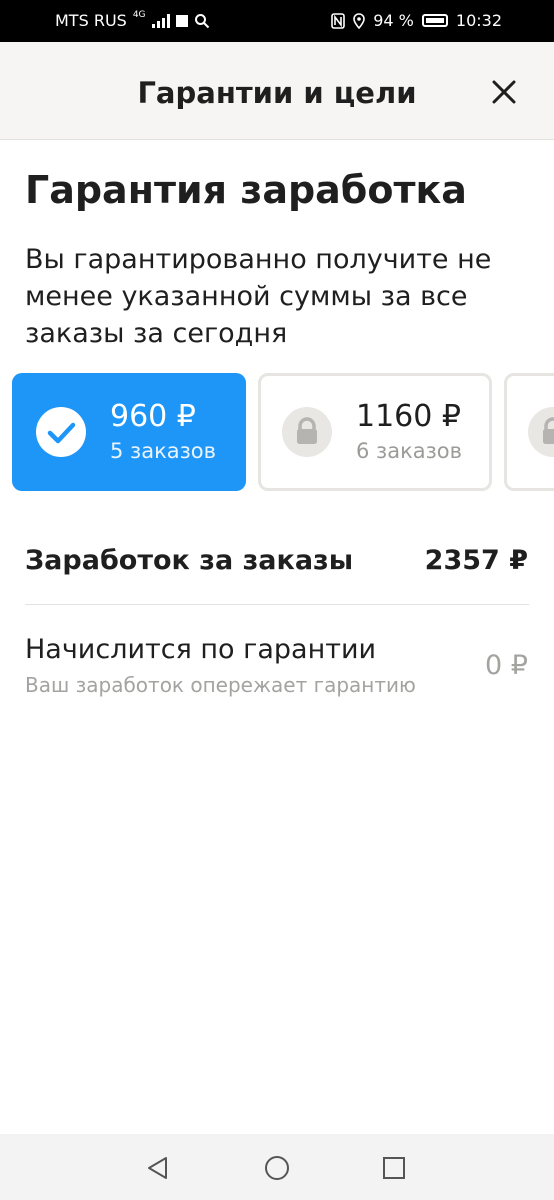 This screenshot has height=1200, width=554. I want to click on search-icon, so click(201, 20).